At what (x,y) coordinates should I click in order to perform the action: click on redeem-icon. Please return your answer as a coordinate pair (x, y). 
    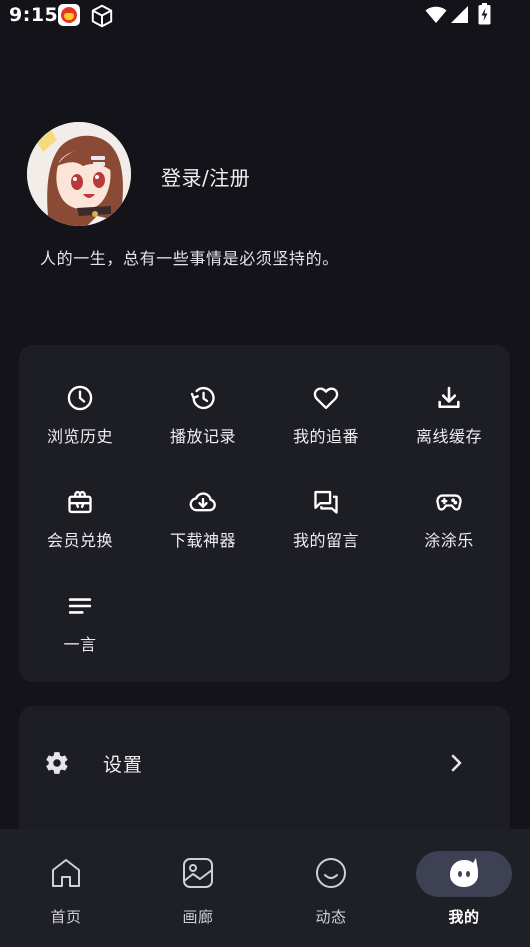
    Looking at the image, I should click on (80, 502).